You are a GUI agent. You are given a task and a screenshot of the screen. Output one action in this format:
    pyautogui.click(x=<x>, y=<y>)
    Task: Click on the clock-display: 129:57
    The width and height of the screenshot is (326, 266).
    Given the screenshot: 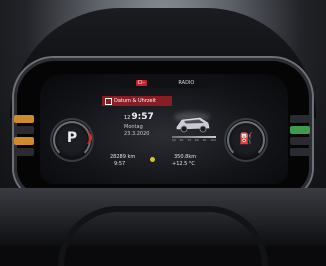 What is the action you would take?
    pyautogui.click(x=139, y=117)
    